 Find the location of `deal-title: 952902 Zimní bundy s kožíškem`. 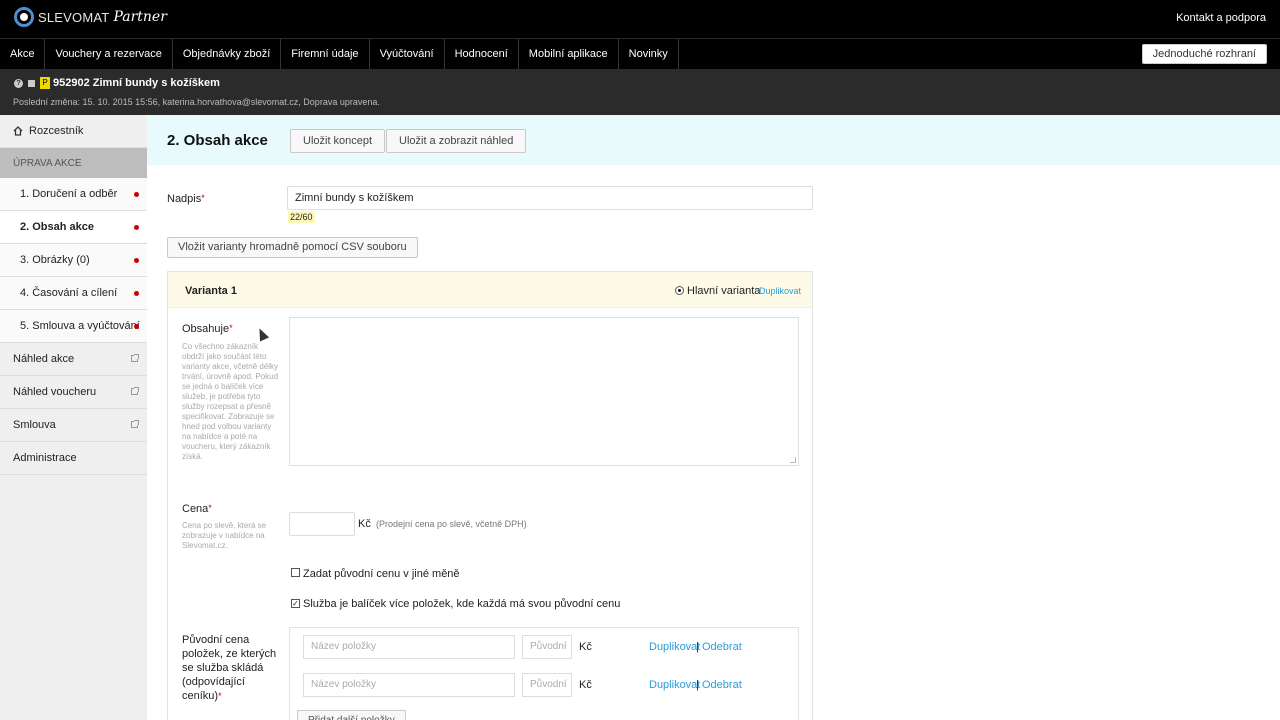

deal-title: 952902 Zimní bundy s kožíškem is located at coordinates (136, 83).